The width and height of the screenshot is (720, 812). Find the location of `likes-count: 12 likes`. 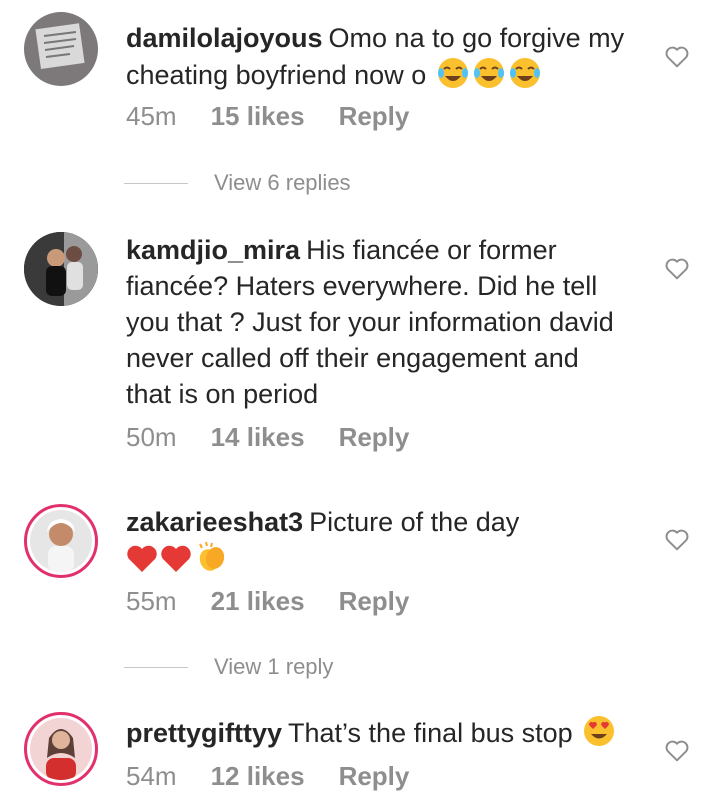

likes-count: 12 likes is located at coordinates (258, 776).